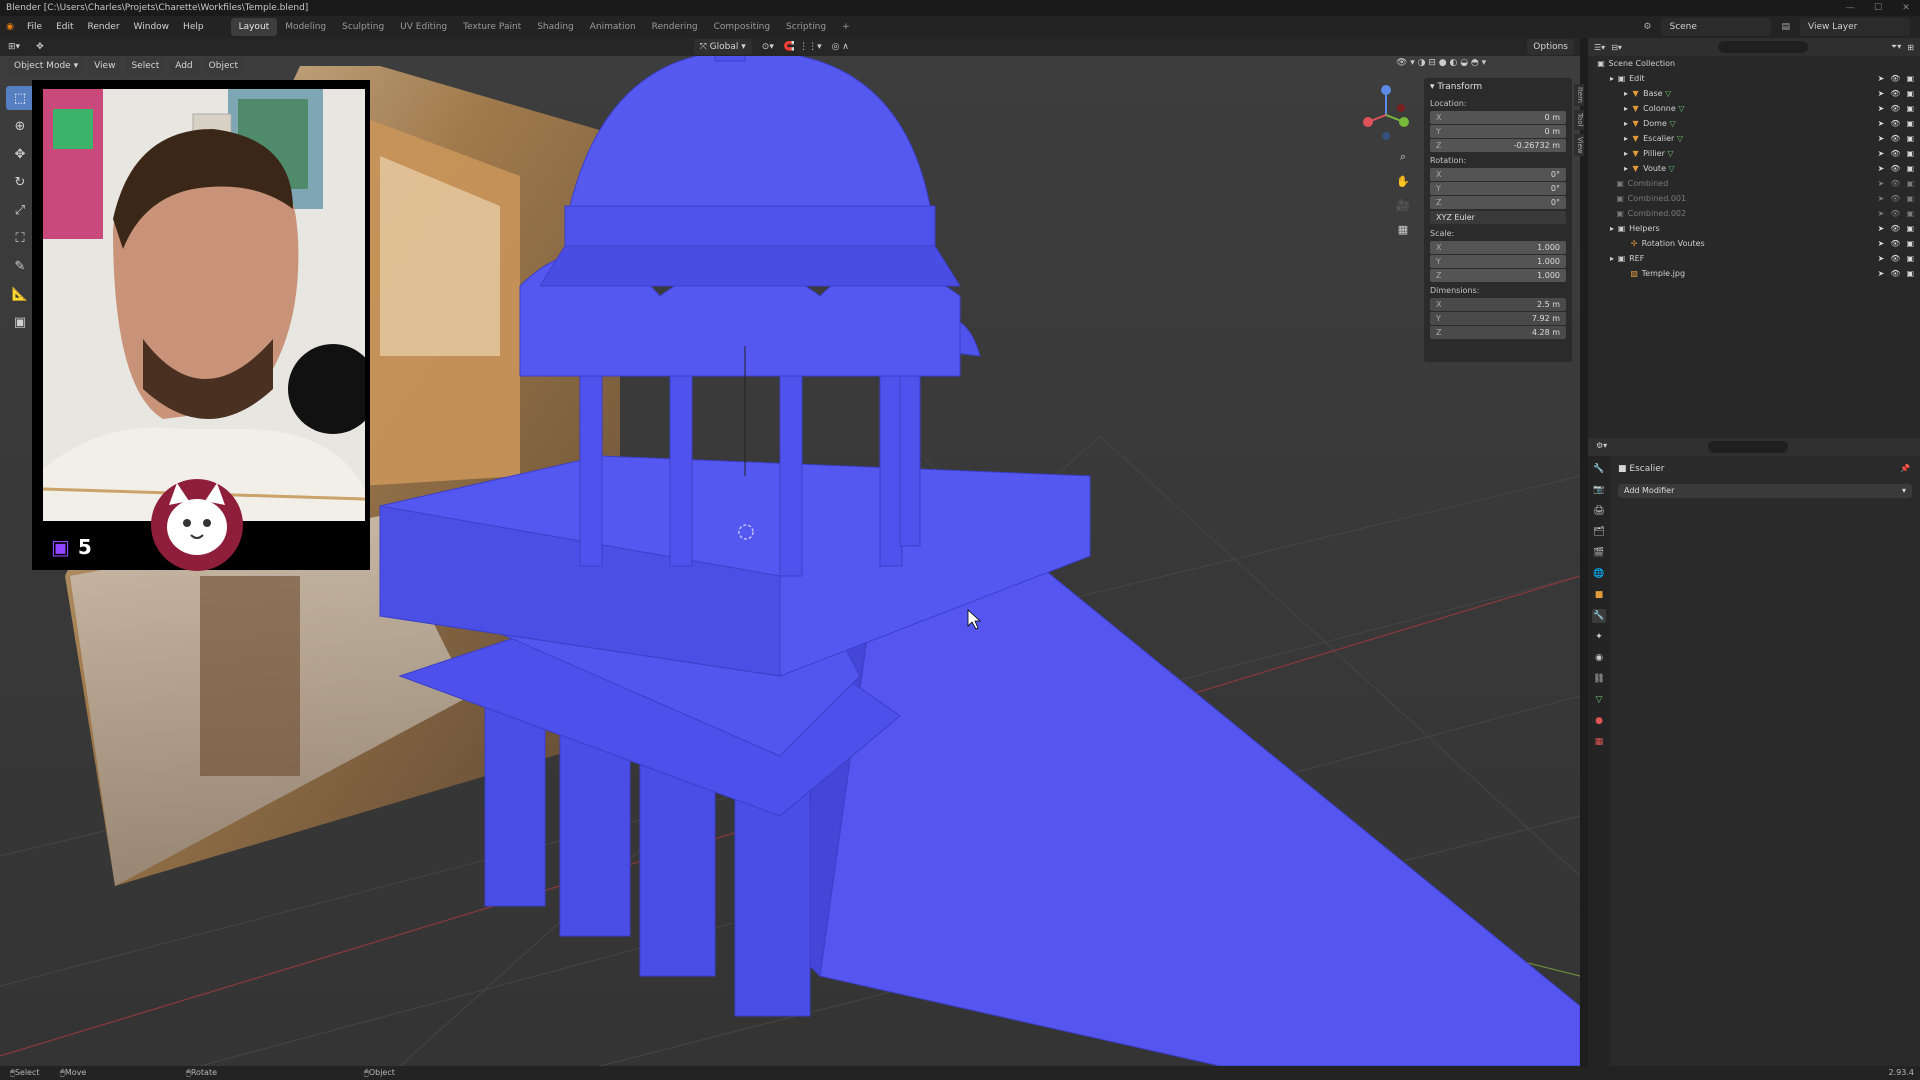  I want to click on render-tab-icon: 📷, so click(1599, 490).